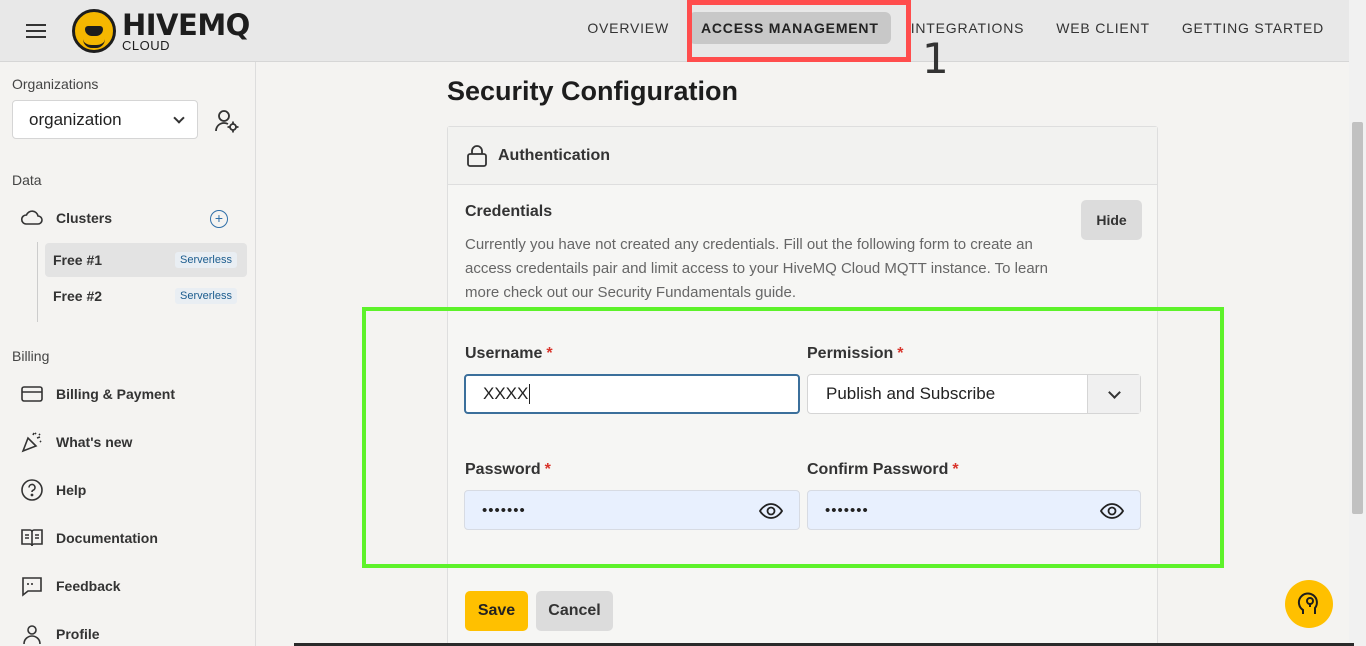  I want to click on sidebar-item-clusters: Clusters, so click(66, 218).